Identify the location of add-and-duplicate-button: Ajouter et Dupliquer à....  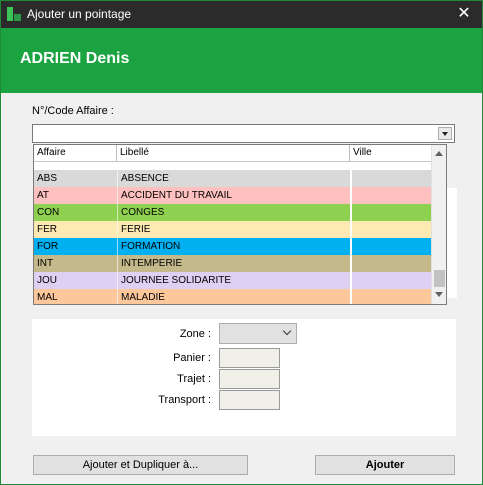
(140, 465).